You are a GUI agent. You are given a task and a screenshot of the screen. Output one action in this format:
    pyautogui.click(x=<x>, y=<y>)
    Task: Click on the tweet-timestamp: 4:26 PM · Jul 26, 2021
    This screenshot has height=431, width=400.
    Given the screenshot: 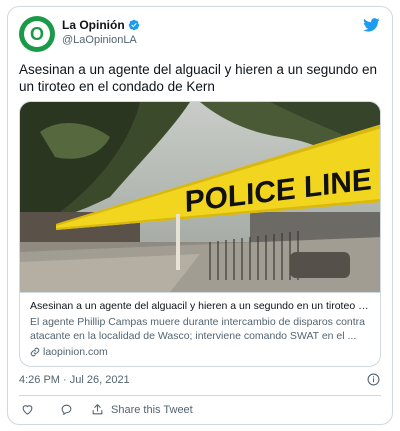 What is the action you would take?
    pyautogui.click(x=74, y=380)
    